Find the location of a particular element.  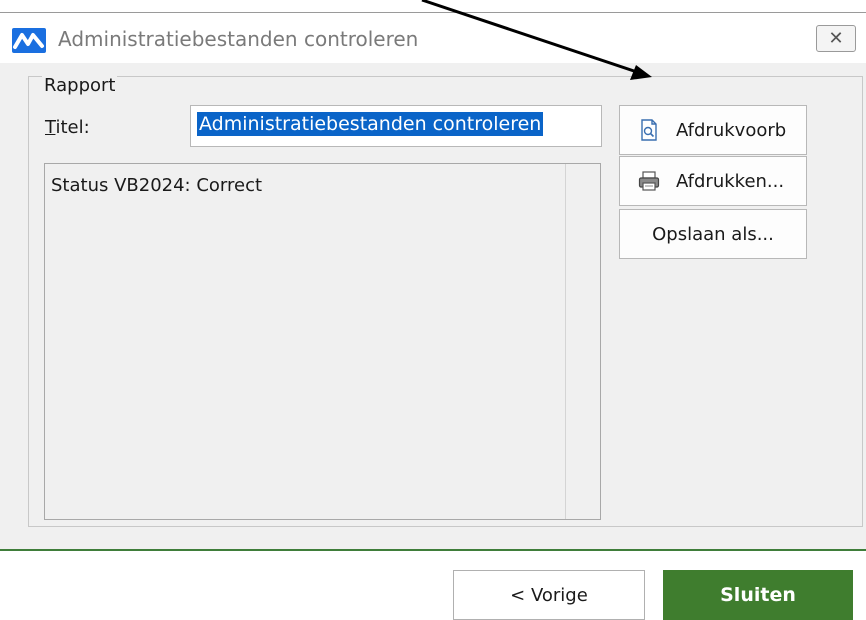

print-preview-icon is located at coordinates (649, 130).